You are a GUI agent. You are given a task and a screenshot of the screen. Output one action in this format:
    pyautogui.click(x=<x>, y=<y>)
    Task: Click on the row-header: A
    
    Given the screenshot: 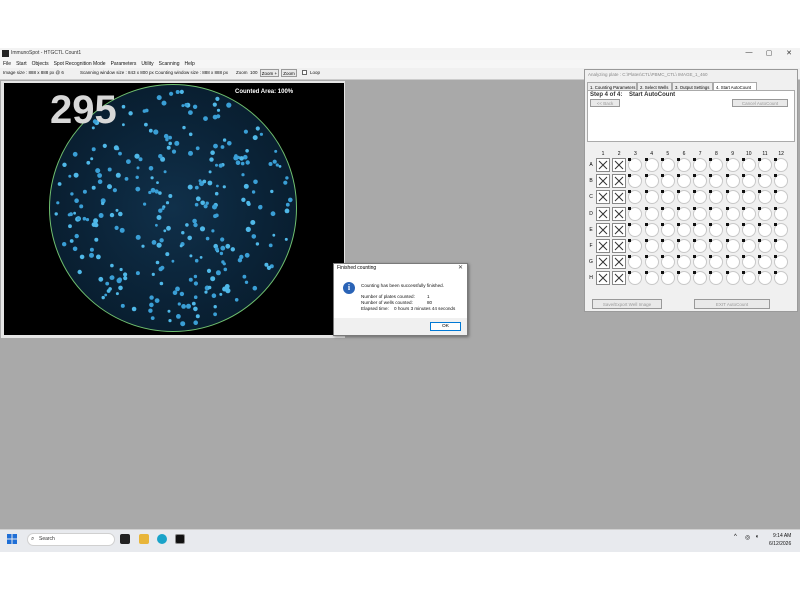 What is the action you would take?
    pyautogui.click(x=591, y=165)
    